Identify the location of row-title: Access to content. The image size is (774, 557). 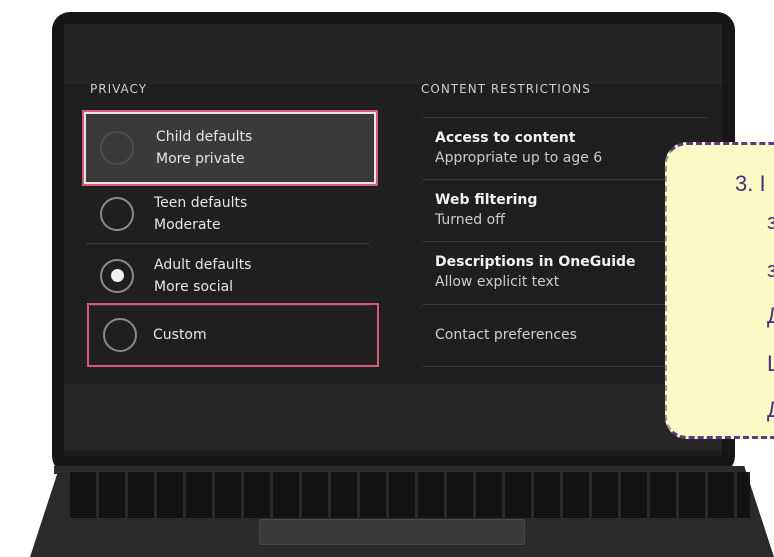
(505, 138).